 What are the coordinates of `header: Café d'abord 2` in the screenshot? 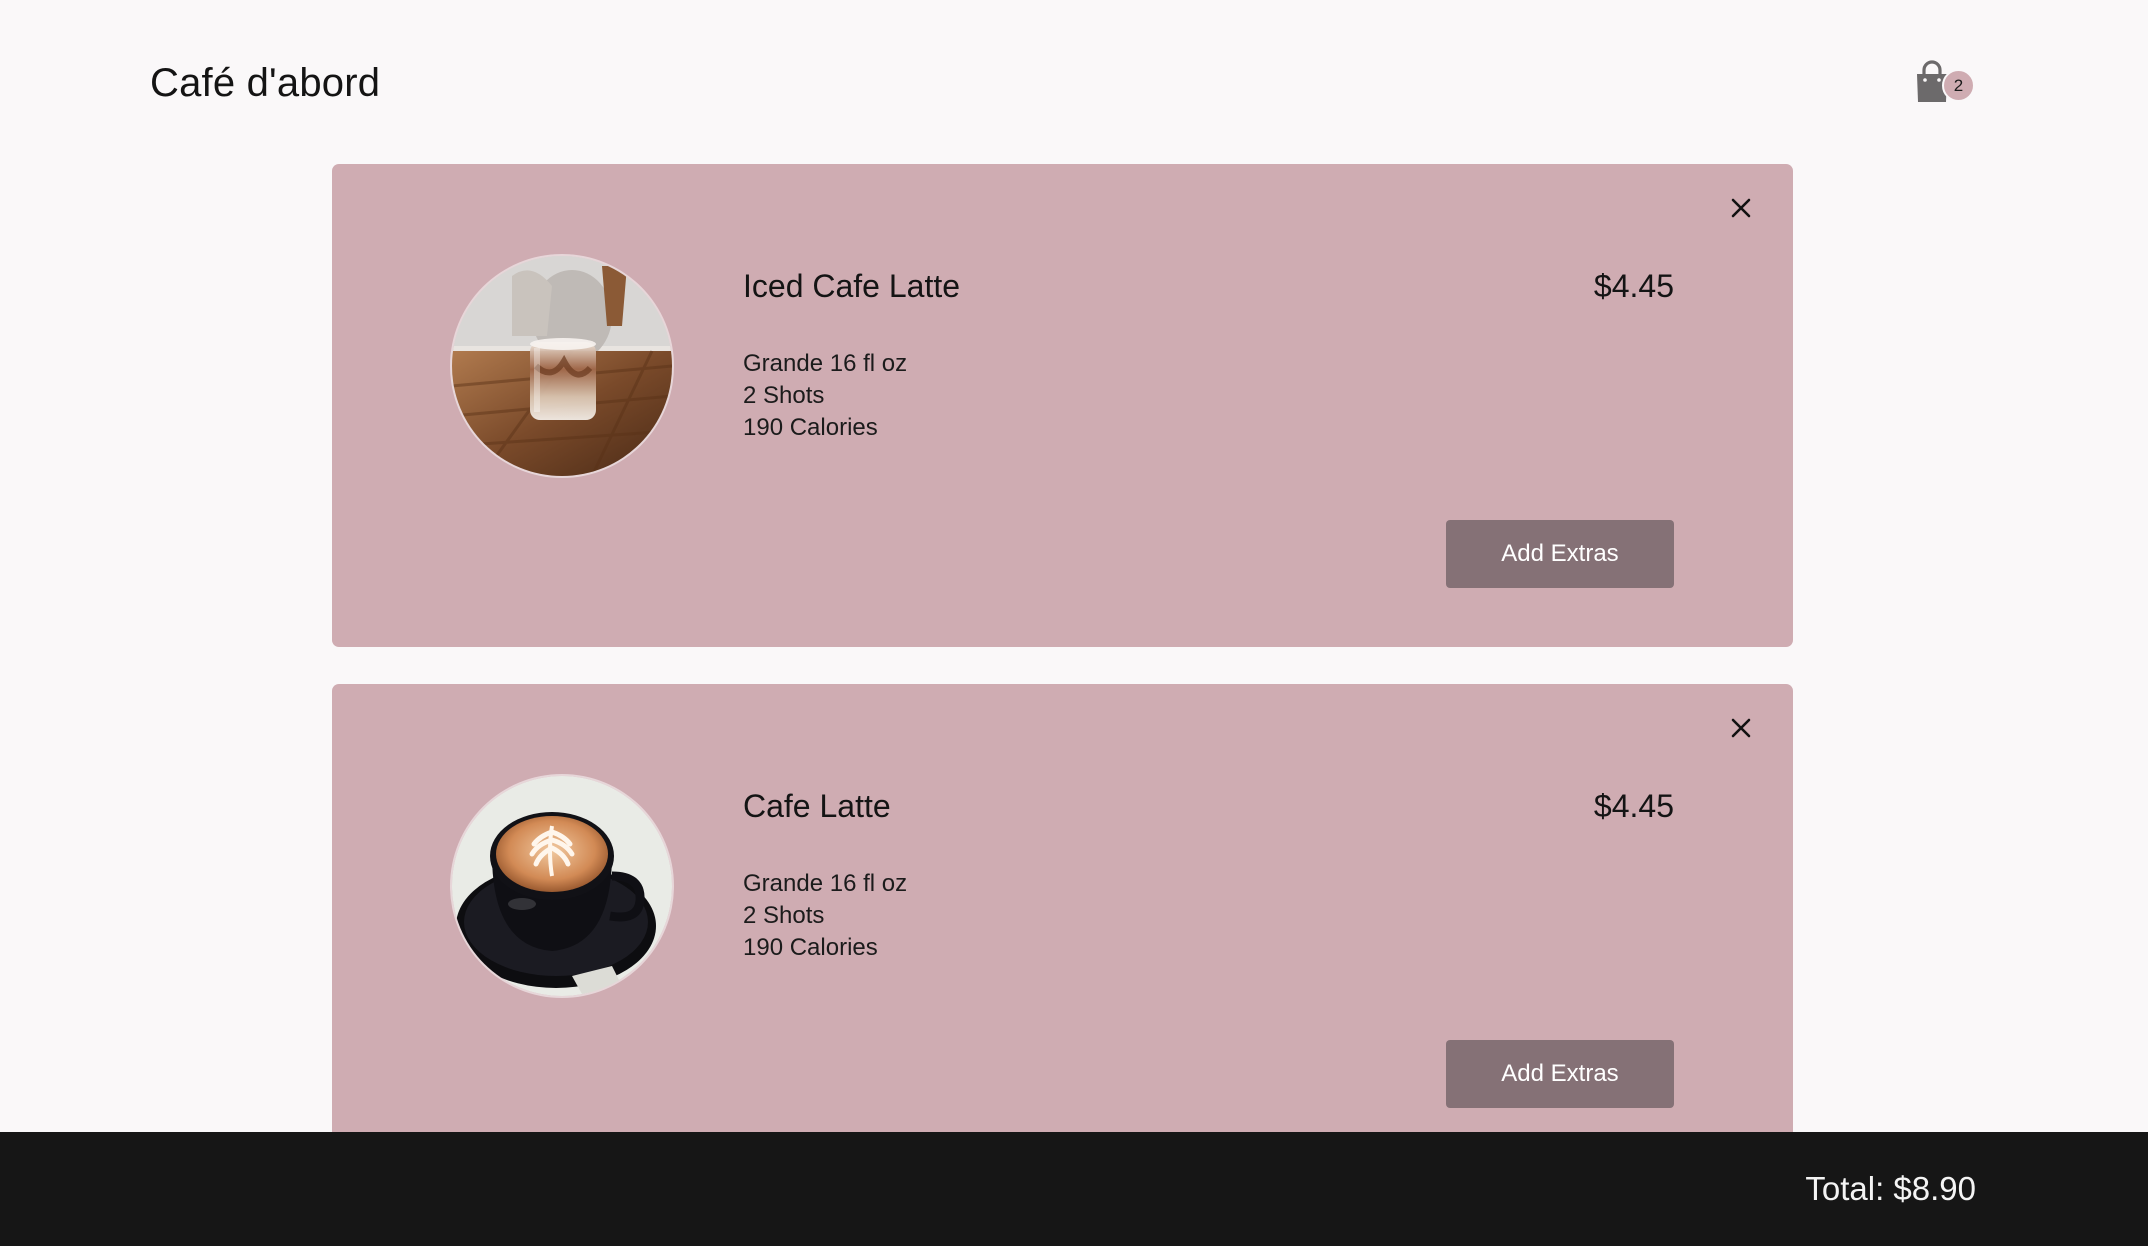 It's located at (1074, 82).